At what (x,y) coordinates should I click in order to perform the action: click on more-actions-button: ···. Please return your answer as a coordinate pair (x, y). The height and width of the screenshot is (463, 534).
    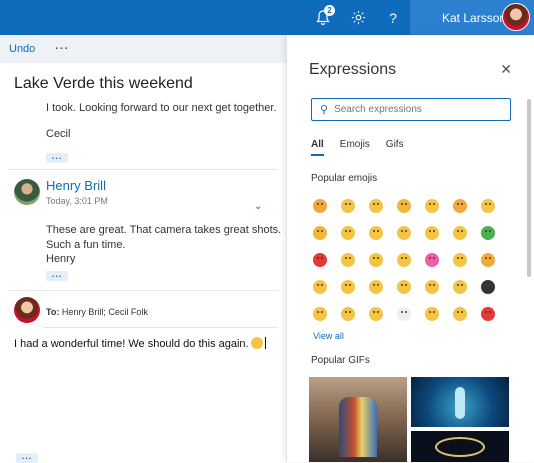
    Looking at the image, I should click on (62, 49).